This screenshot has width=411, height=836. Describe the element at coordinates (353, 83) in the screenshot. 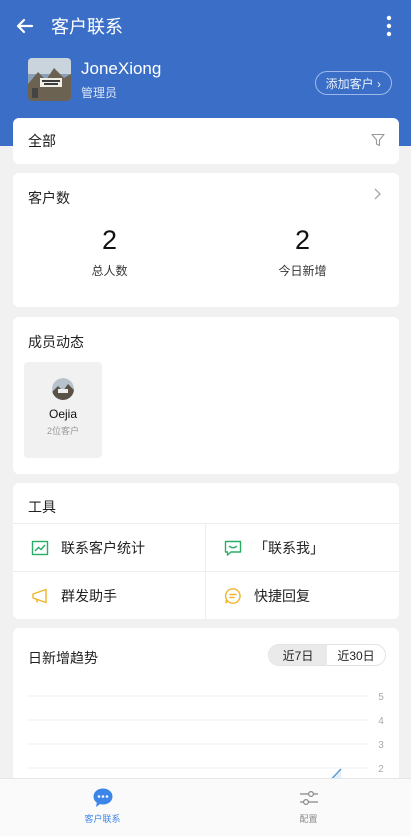

I see `add-customer-button: 添加客户 ›` at that location.